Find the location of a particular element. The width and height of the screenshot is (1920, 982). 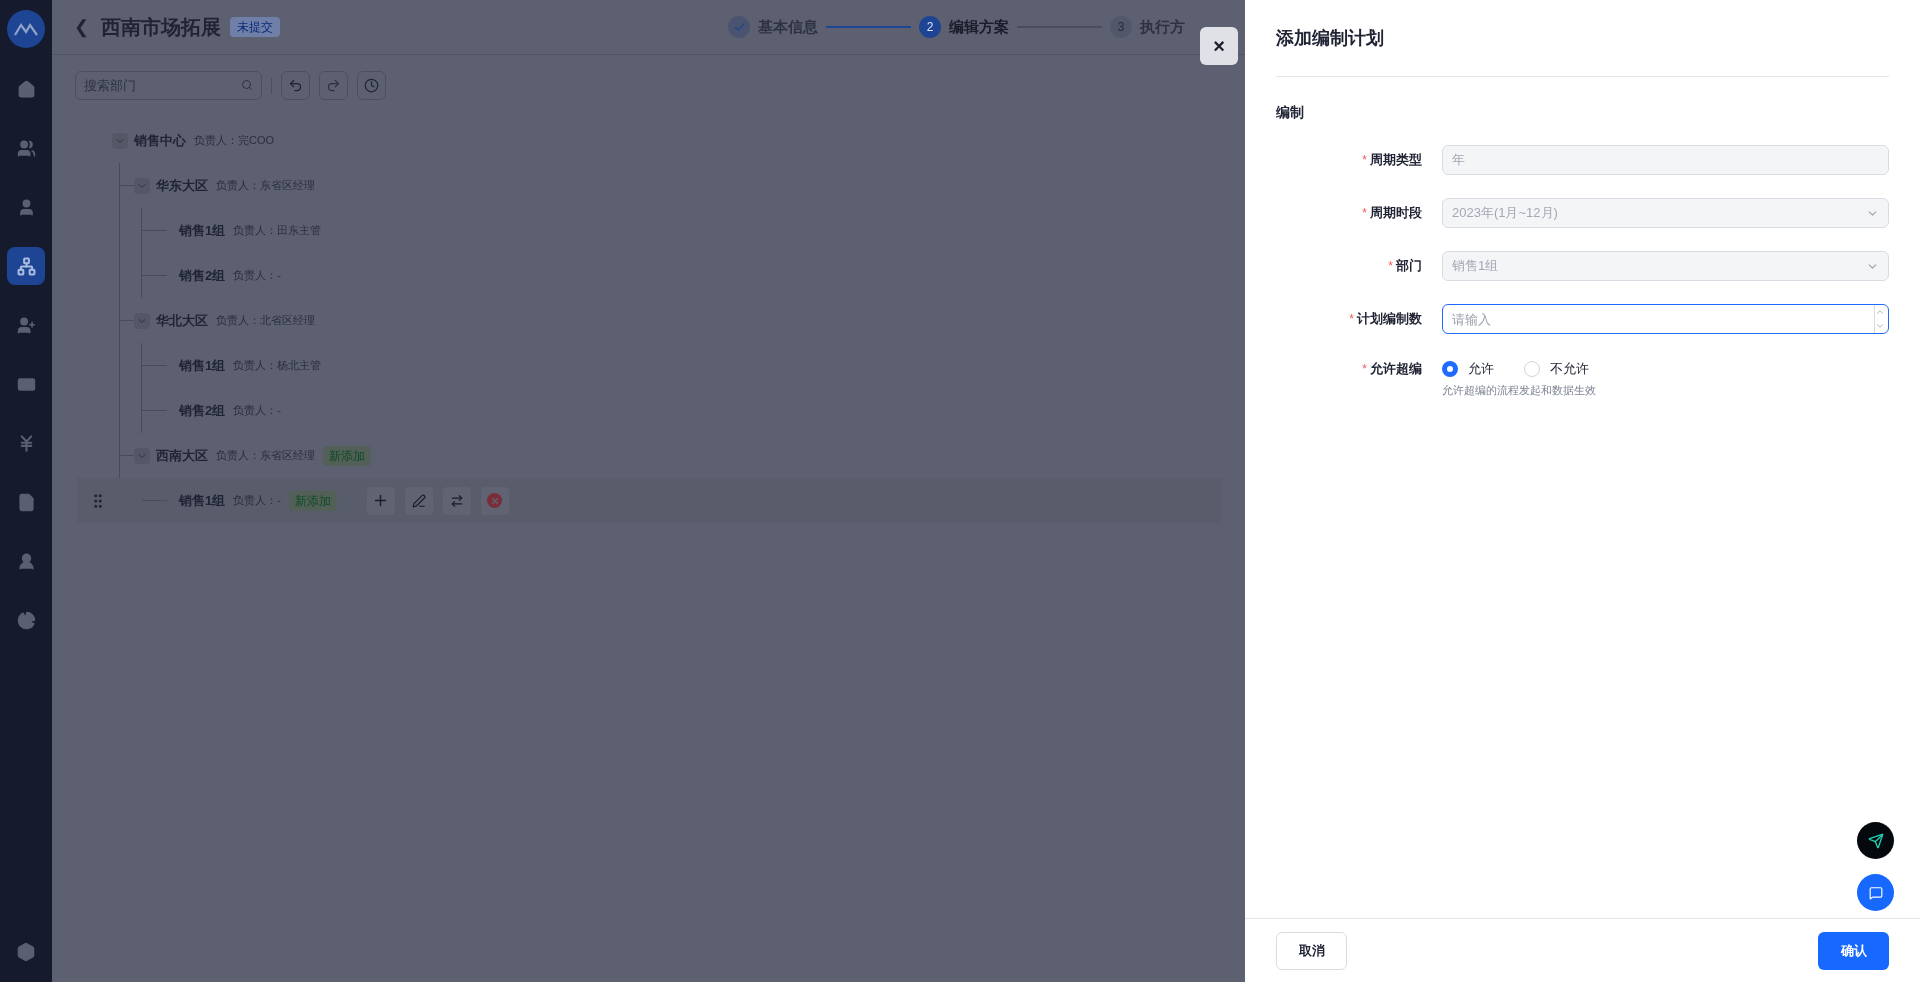

department-name: 华东大区 is located at coordinates (182, 185).